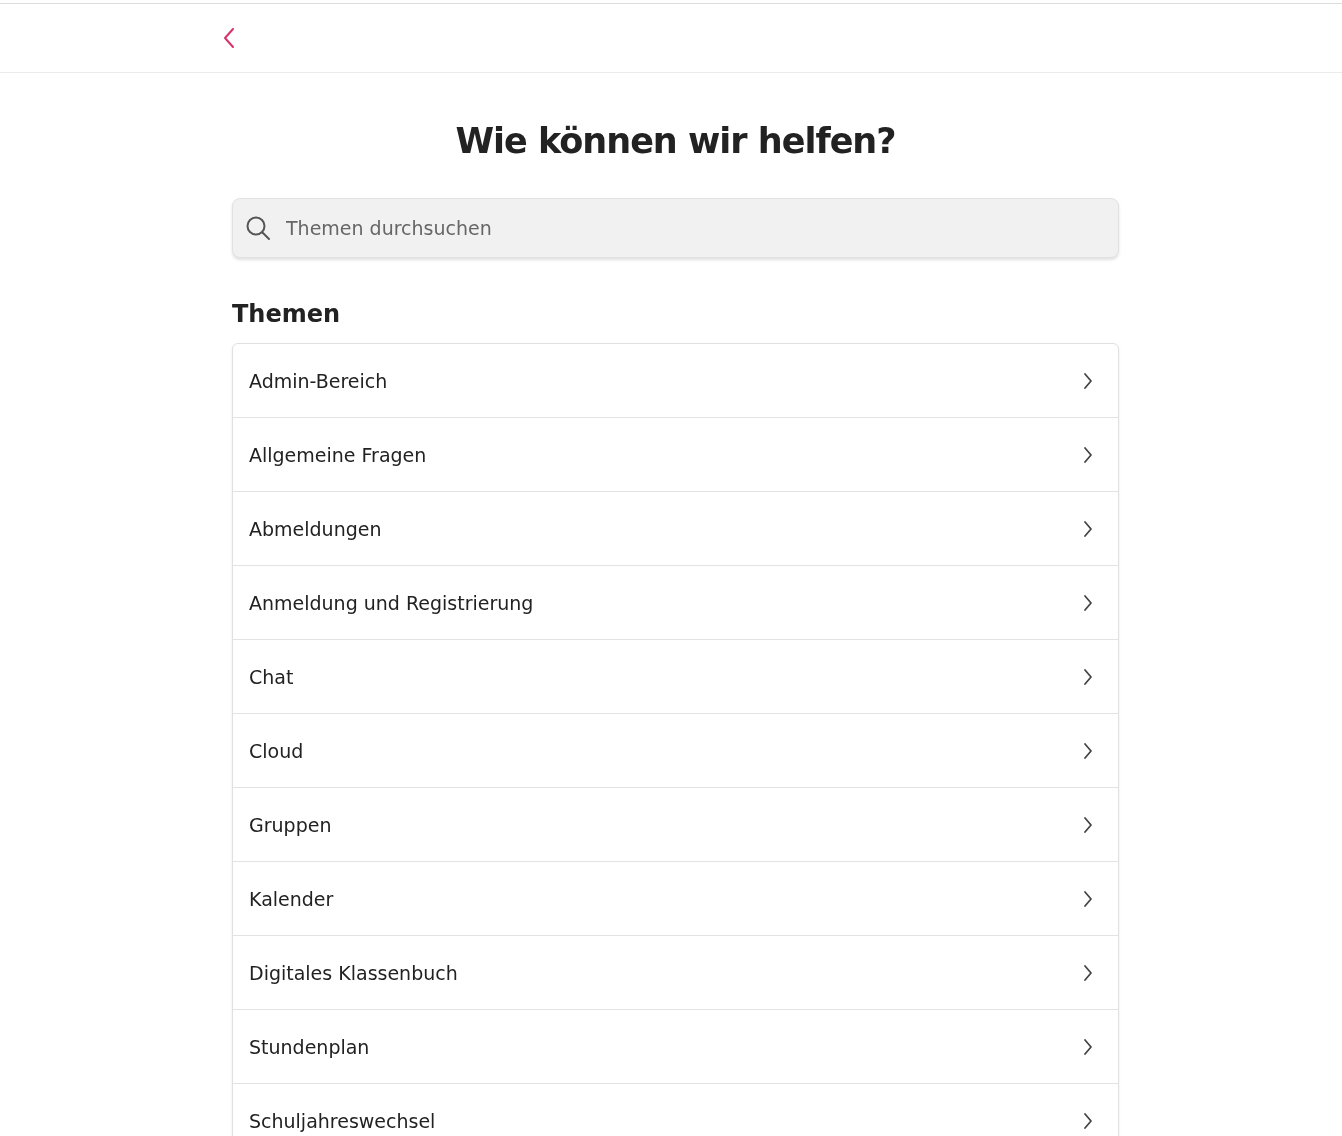 The image size is (1342, 1136). Describe the element at coordinates (675, 603) in the screenshot. I see `topic-item: Anmeldung und Registrierung` at that location.